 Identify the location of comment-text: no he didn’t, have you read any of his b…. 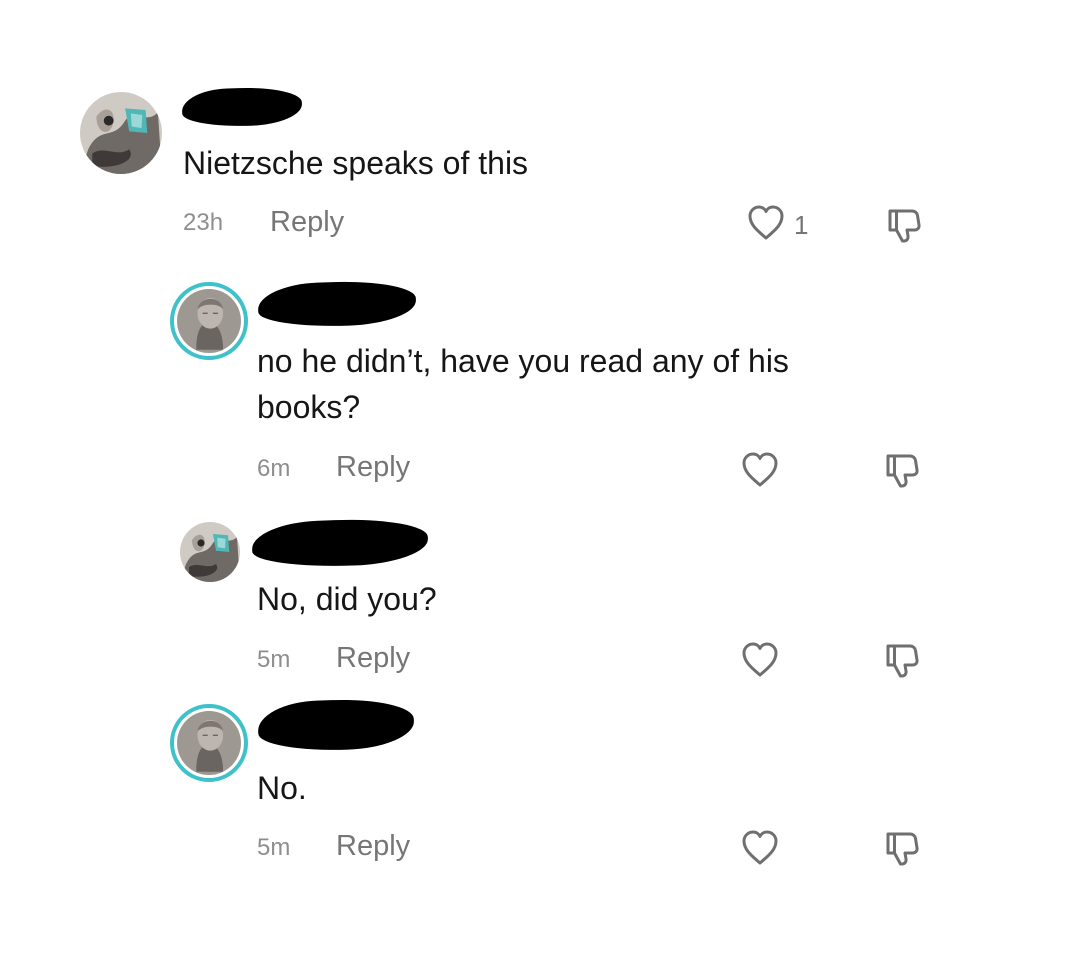
(523, 384).